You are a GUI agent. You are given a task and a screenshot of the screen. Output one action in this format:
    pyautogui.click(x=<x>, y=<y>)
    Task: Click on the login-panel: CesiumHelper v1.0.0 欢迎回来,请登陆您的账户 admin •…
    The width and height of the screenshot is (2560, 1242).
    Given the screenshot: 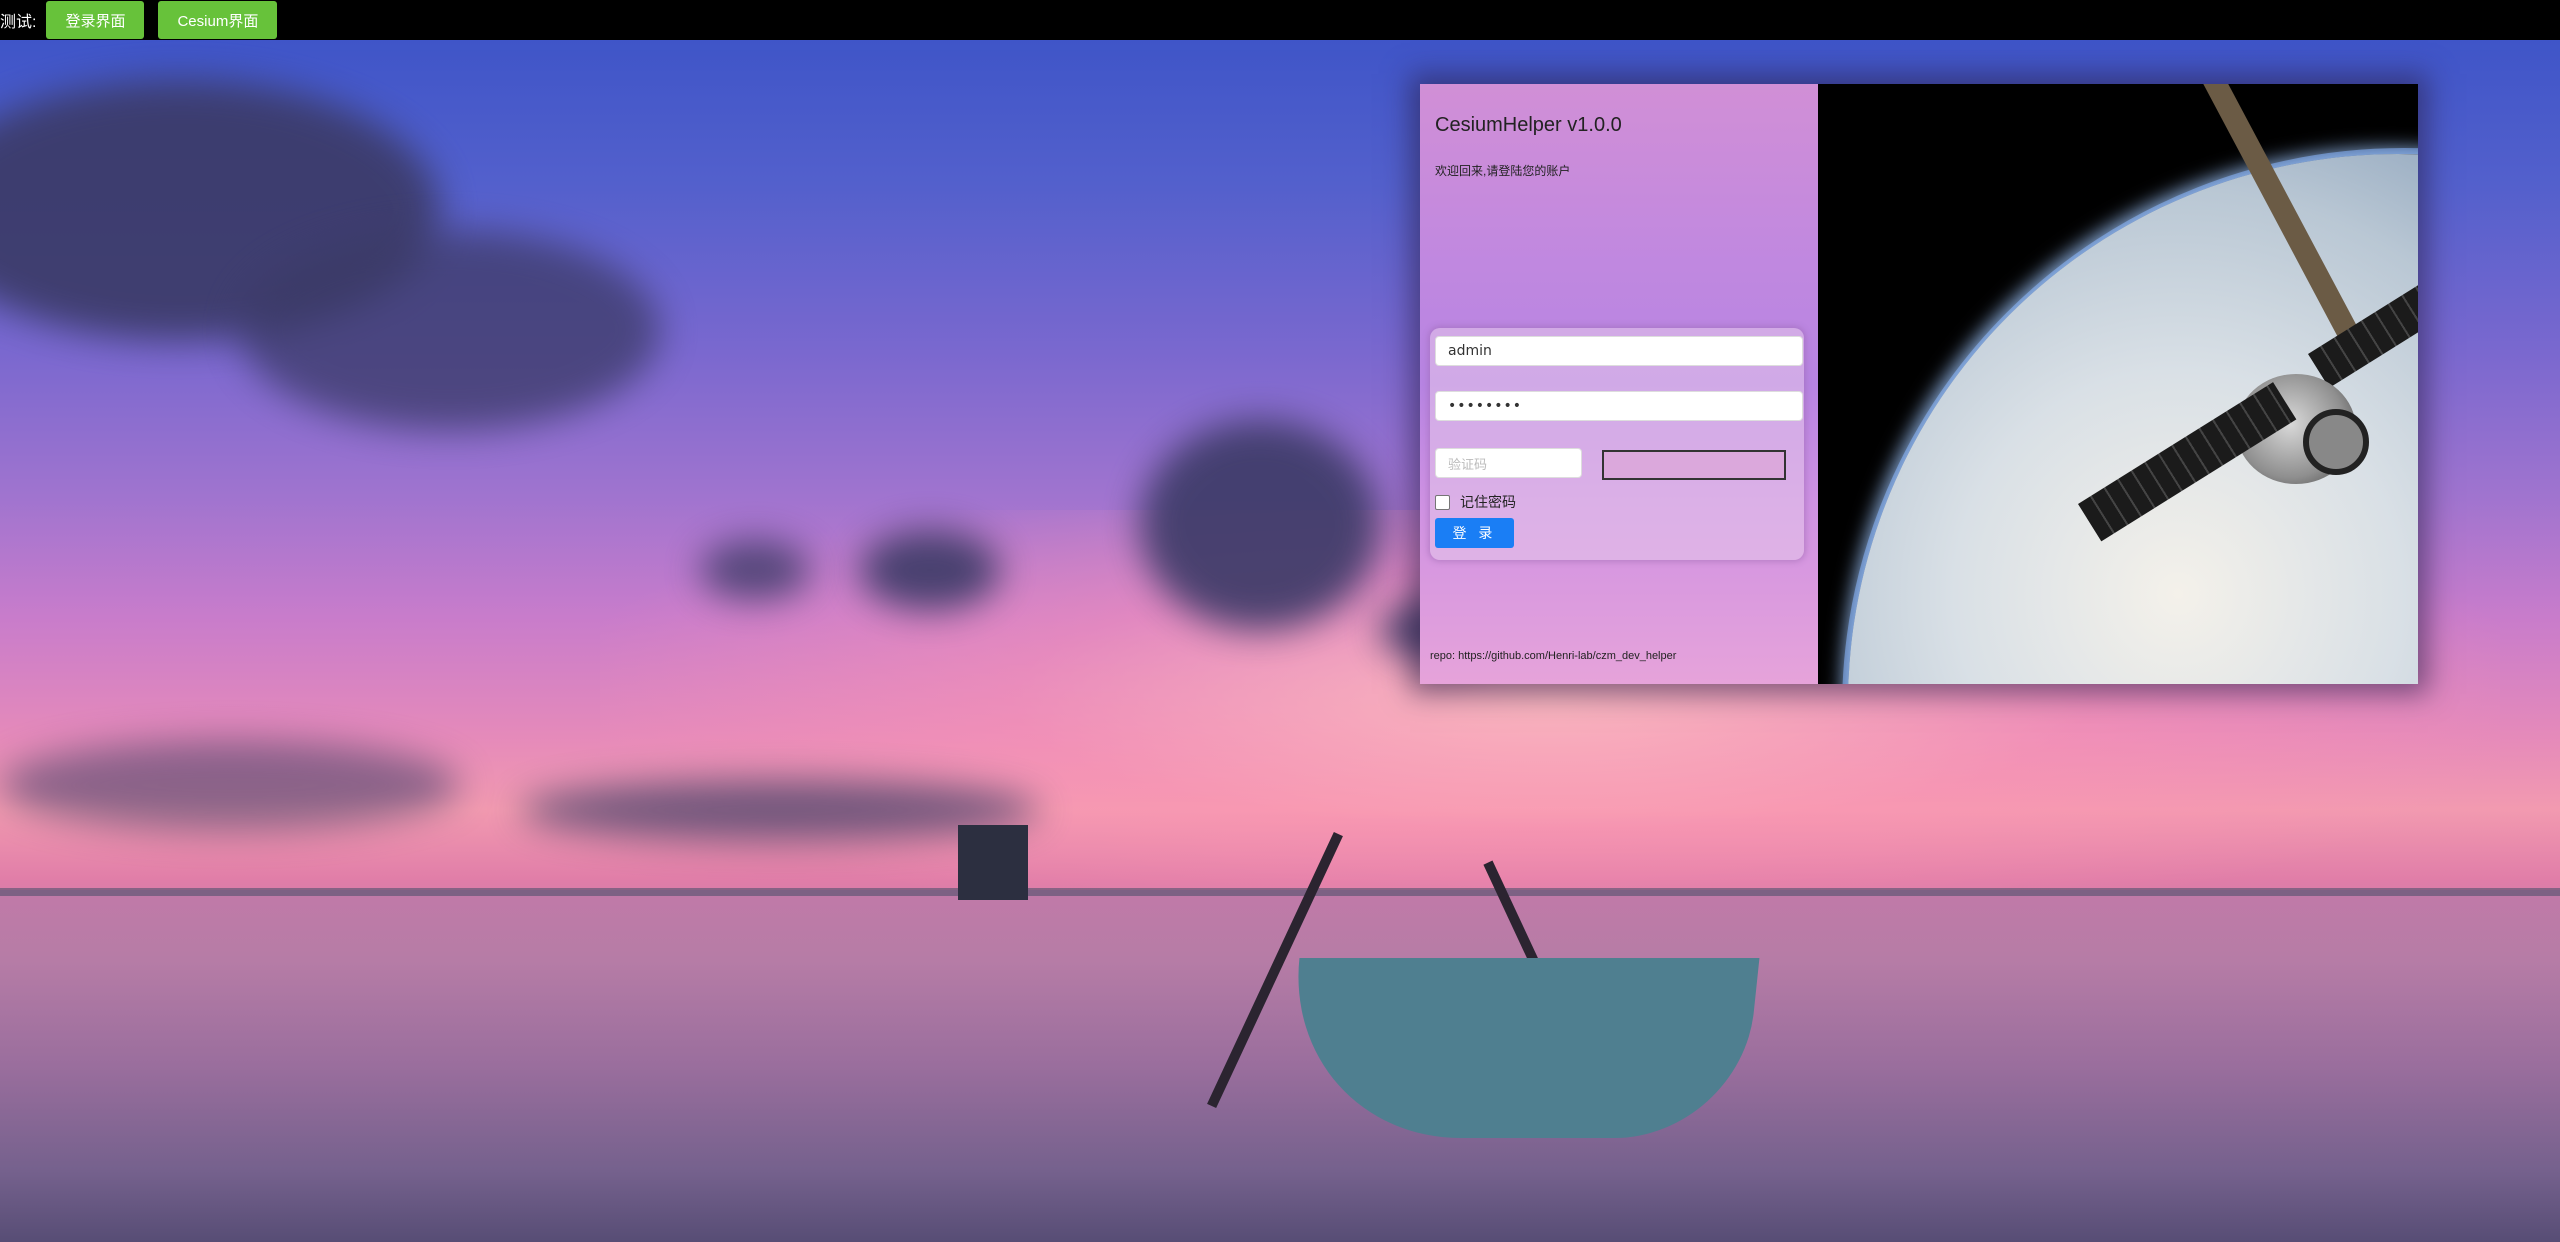 What is the action you would take?
    pyautogui.click(x=1619, y=384)
    